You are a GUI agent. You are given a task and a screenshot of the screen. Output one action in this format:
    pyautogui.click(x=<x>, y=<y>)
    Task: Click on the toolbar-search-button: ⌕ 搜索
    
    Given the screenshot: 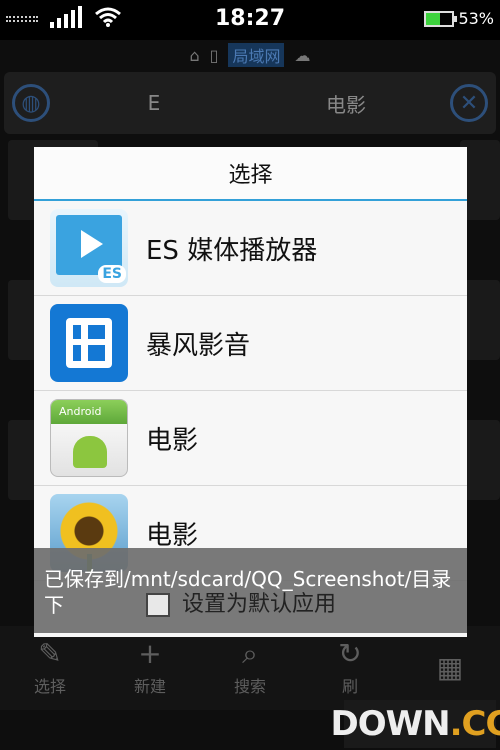 What is the action you would take?
    pyautogui.click(x=250, y=668)
    